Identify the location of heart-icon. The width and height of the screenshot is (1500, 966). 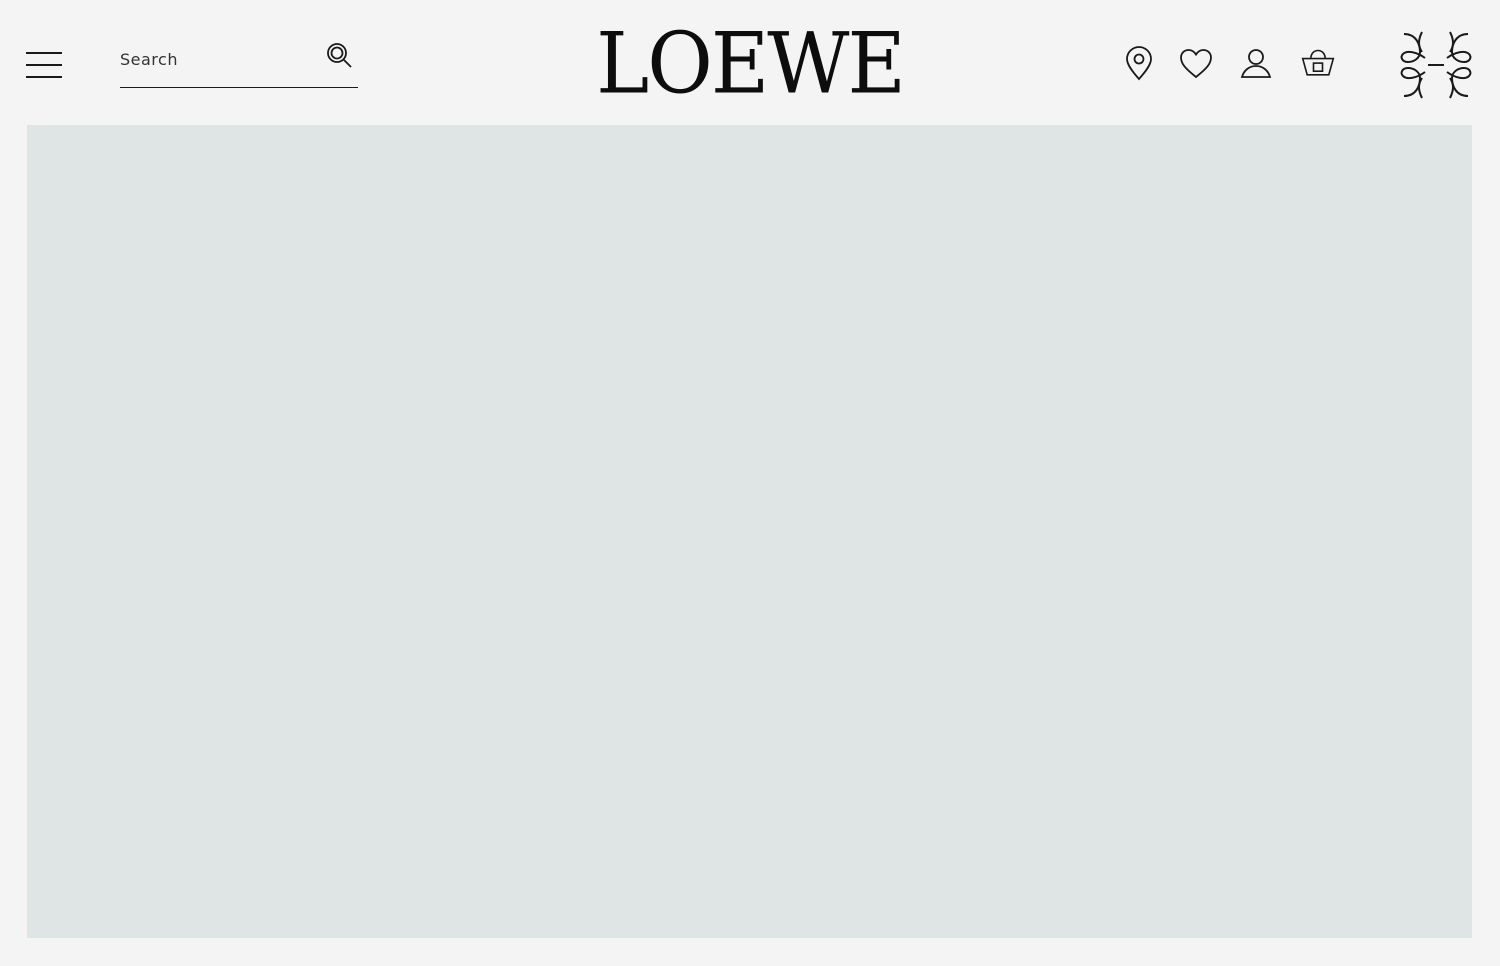
(1196, 64).